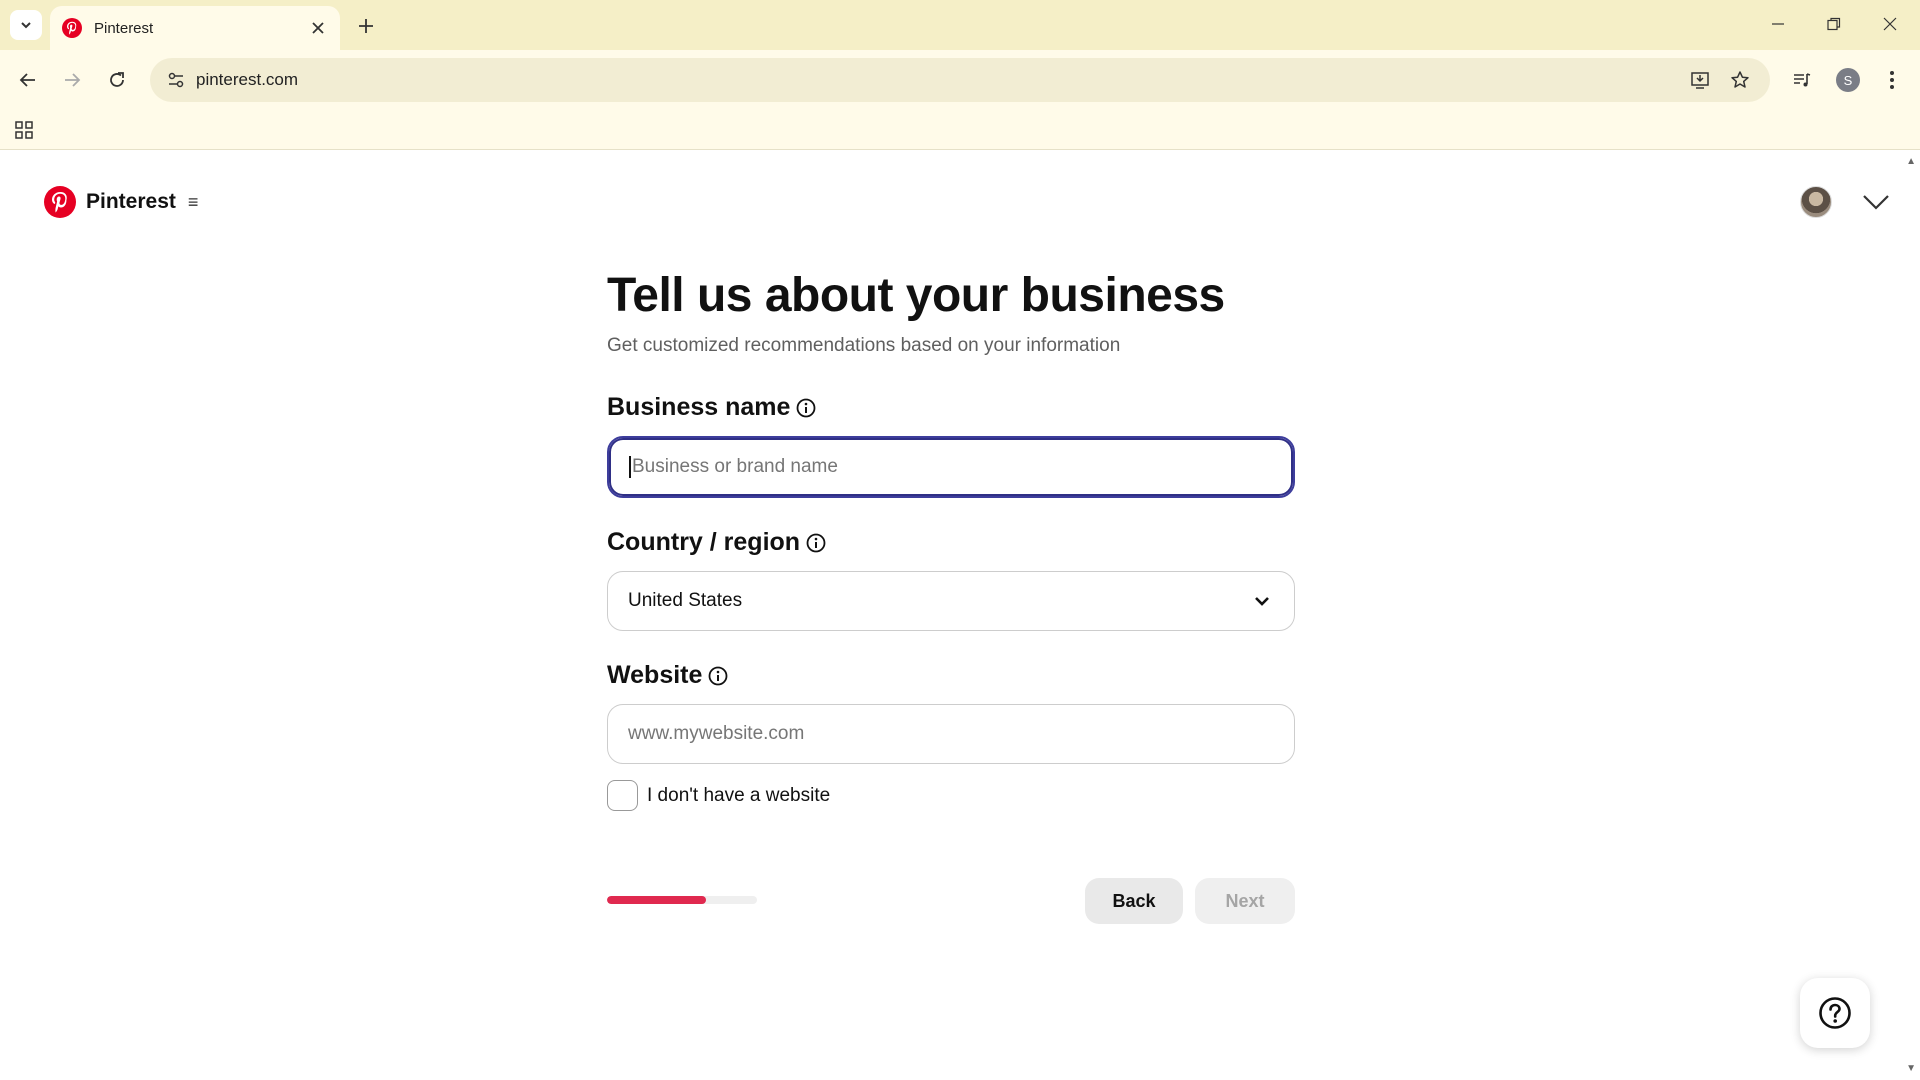 The image size is (1920, 1080). Describe the element at coordinates (960, 25) in the screenshot. I see `browser-tabbar: Pinterest` at that location.